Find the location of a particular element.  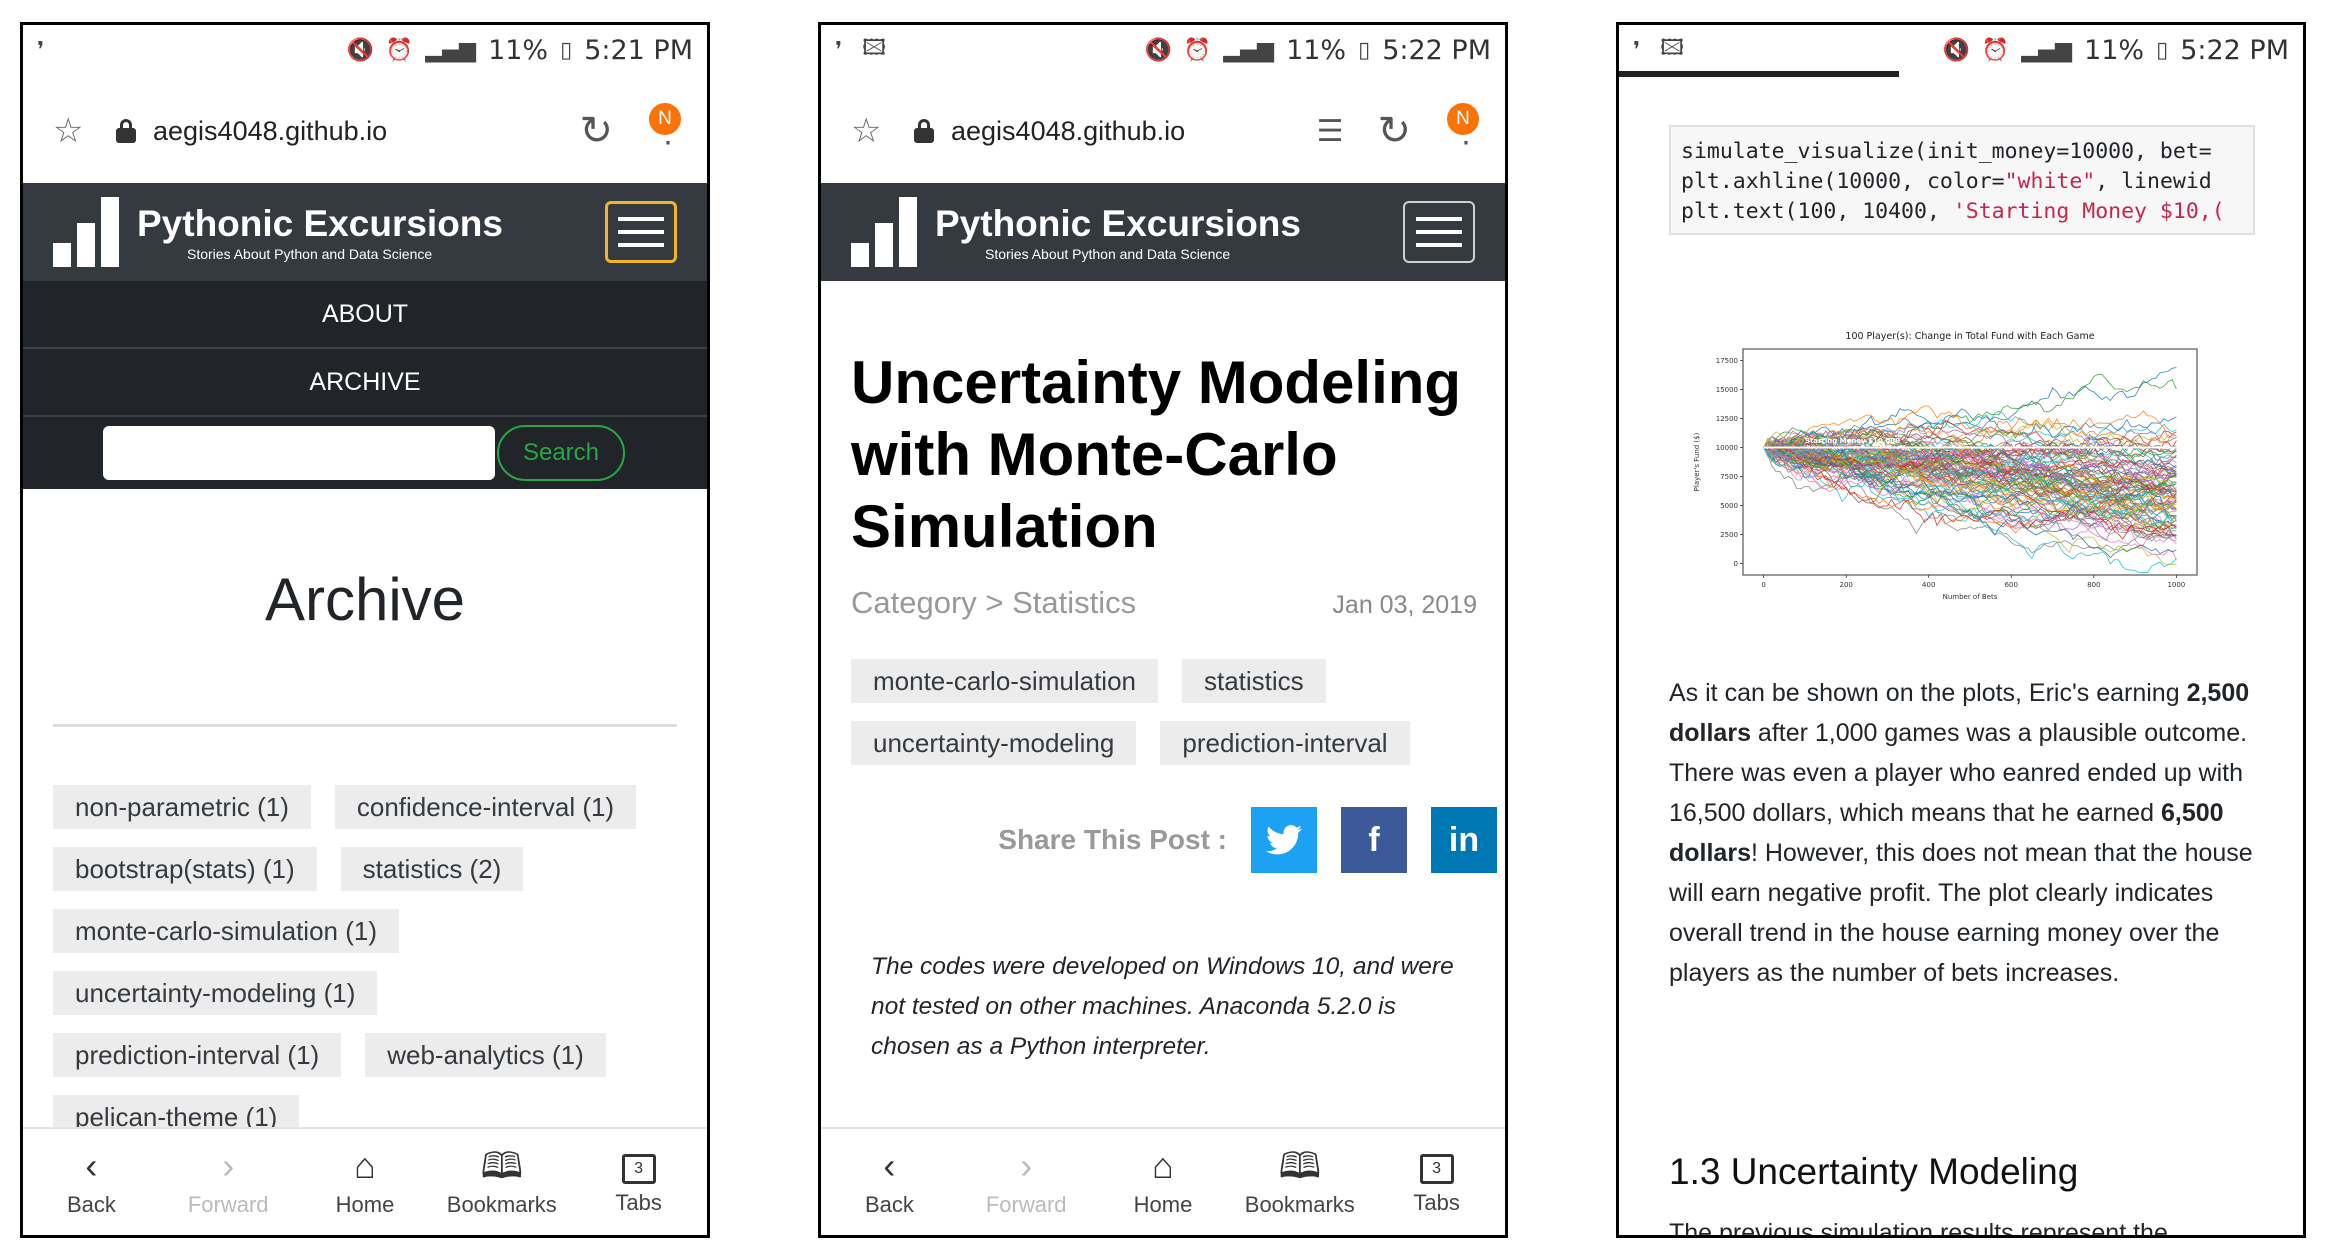

tag-link: prediction-interval is located at coordinates (1285, 743).